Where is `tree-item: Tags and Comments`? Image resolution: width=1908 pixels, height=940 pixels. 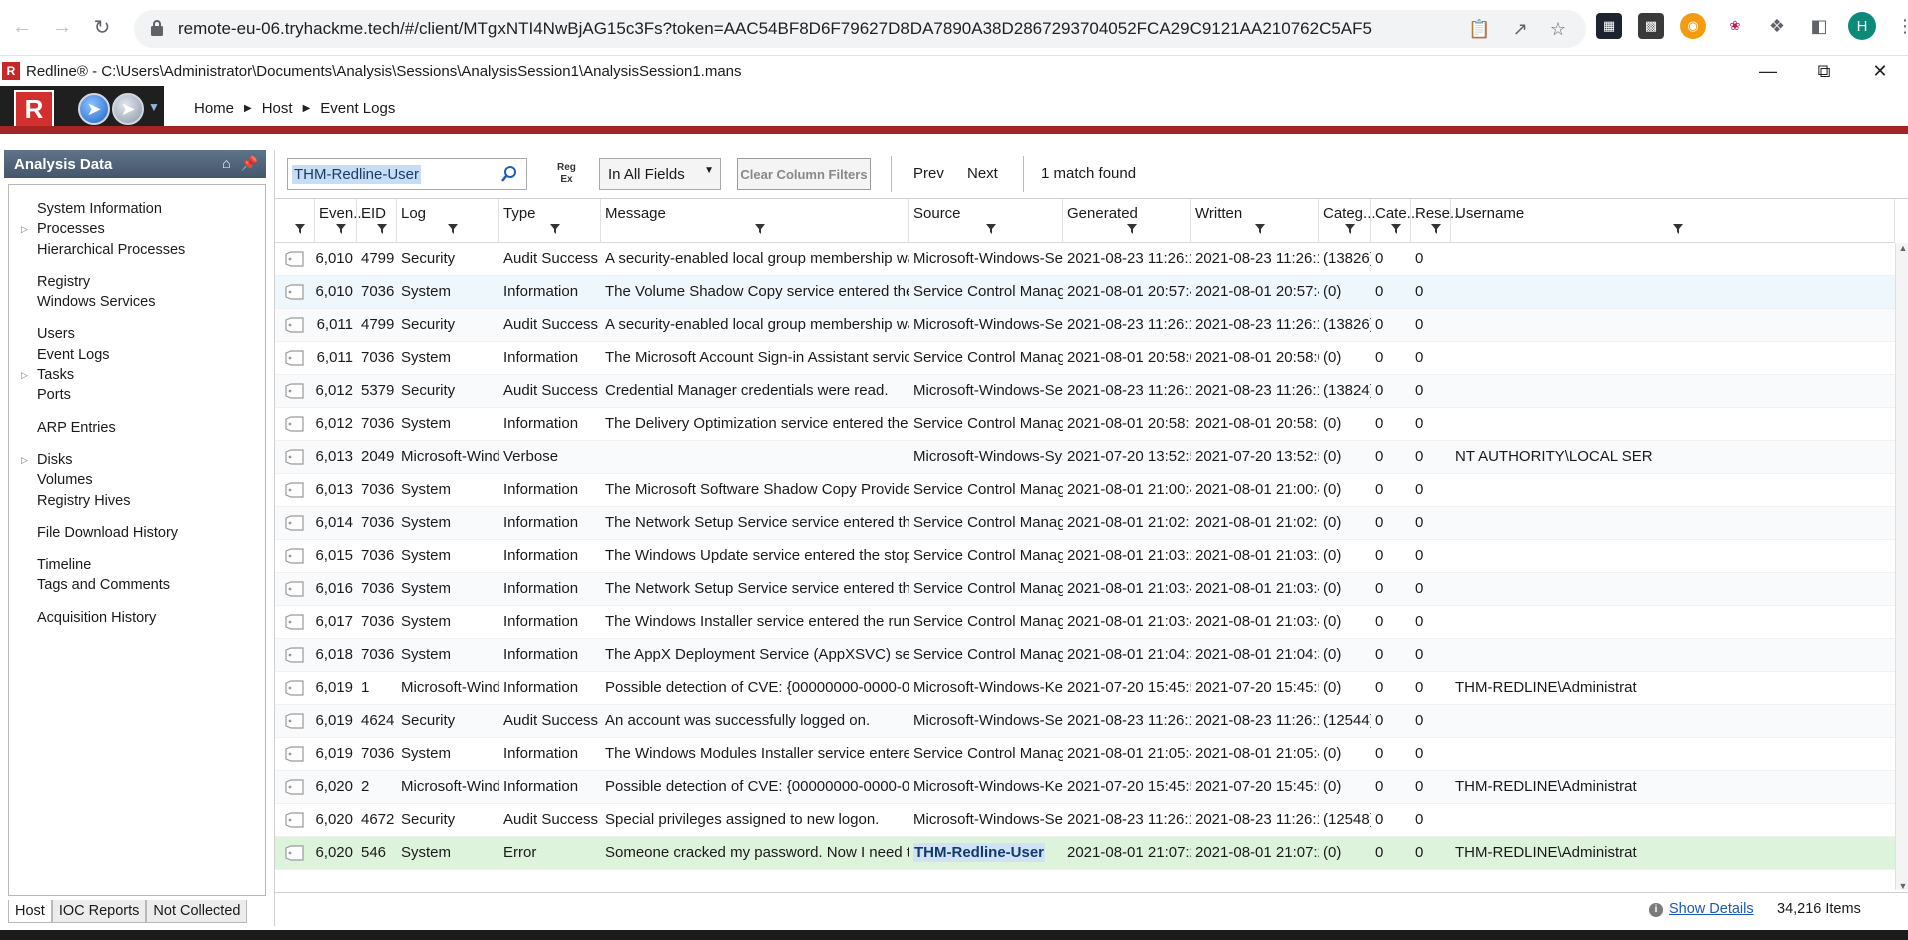
tree-item: Tags and Comments is located at coordinates (137, 585).